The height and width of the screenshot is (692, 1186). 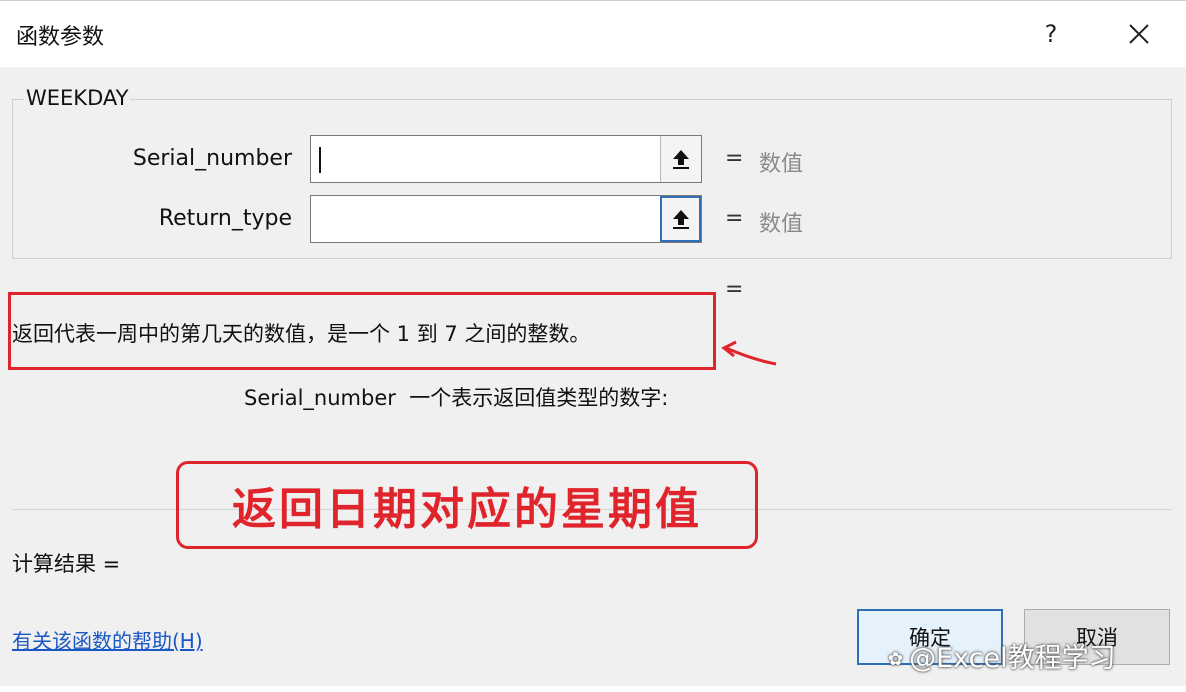 I want to click on argument-help-text: 一个表示返回值类型的数字:, so click(x=539, y=398).